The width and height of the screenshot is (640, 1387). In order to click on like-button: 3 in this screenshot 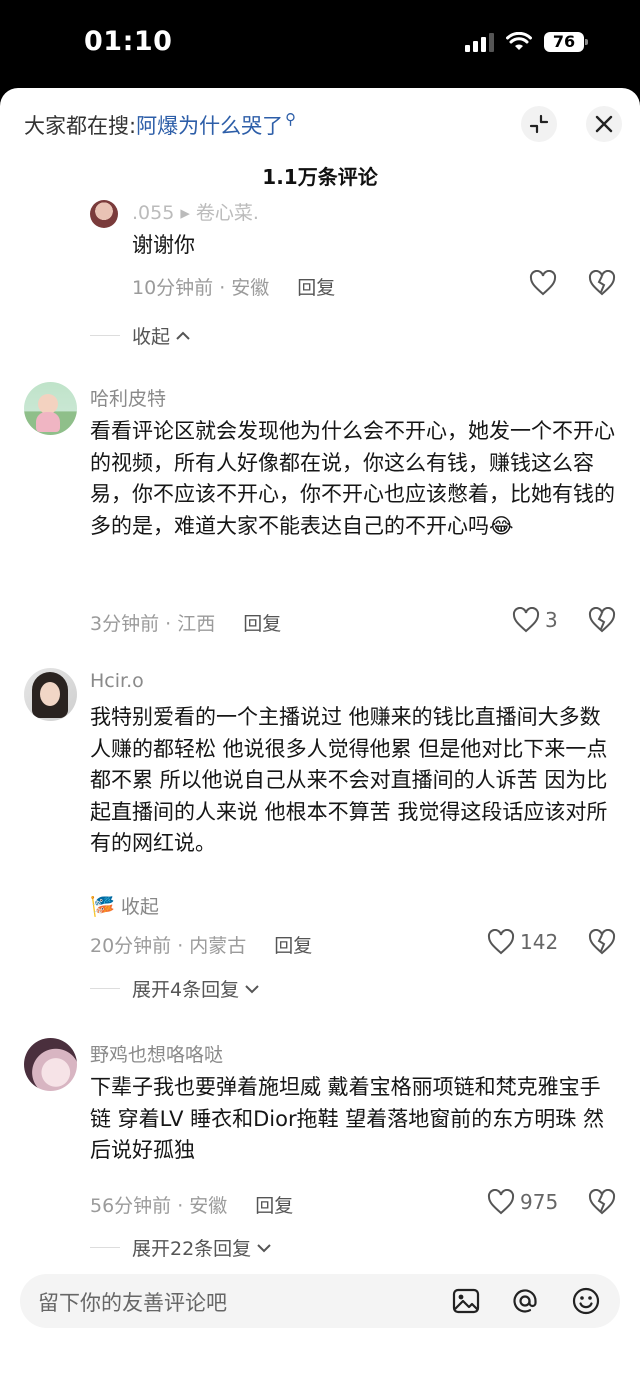, I will do `click(535, 620)`.